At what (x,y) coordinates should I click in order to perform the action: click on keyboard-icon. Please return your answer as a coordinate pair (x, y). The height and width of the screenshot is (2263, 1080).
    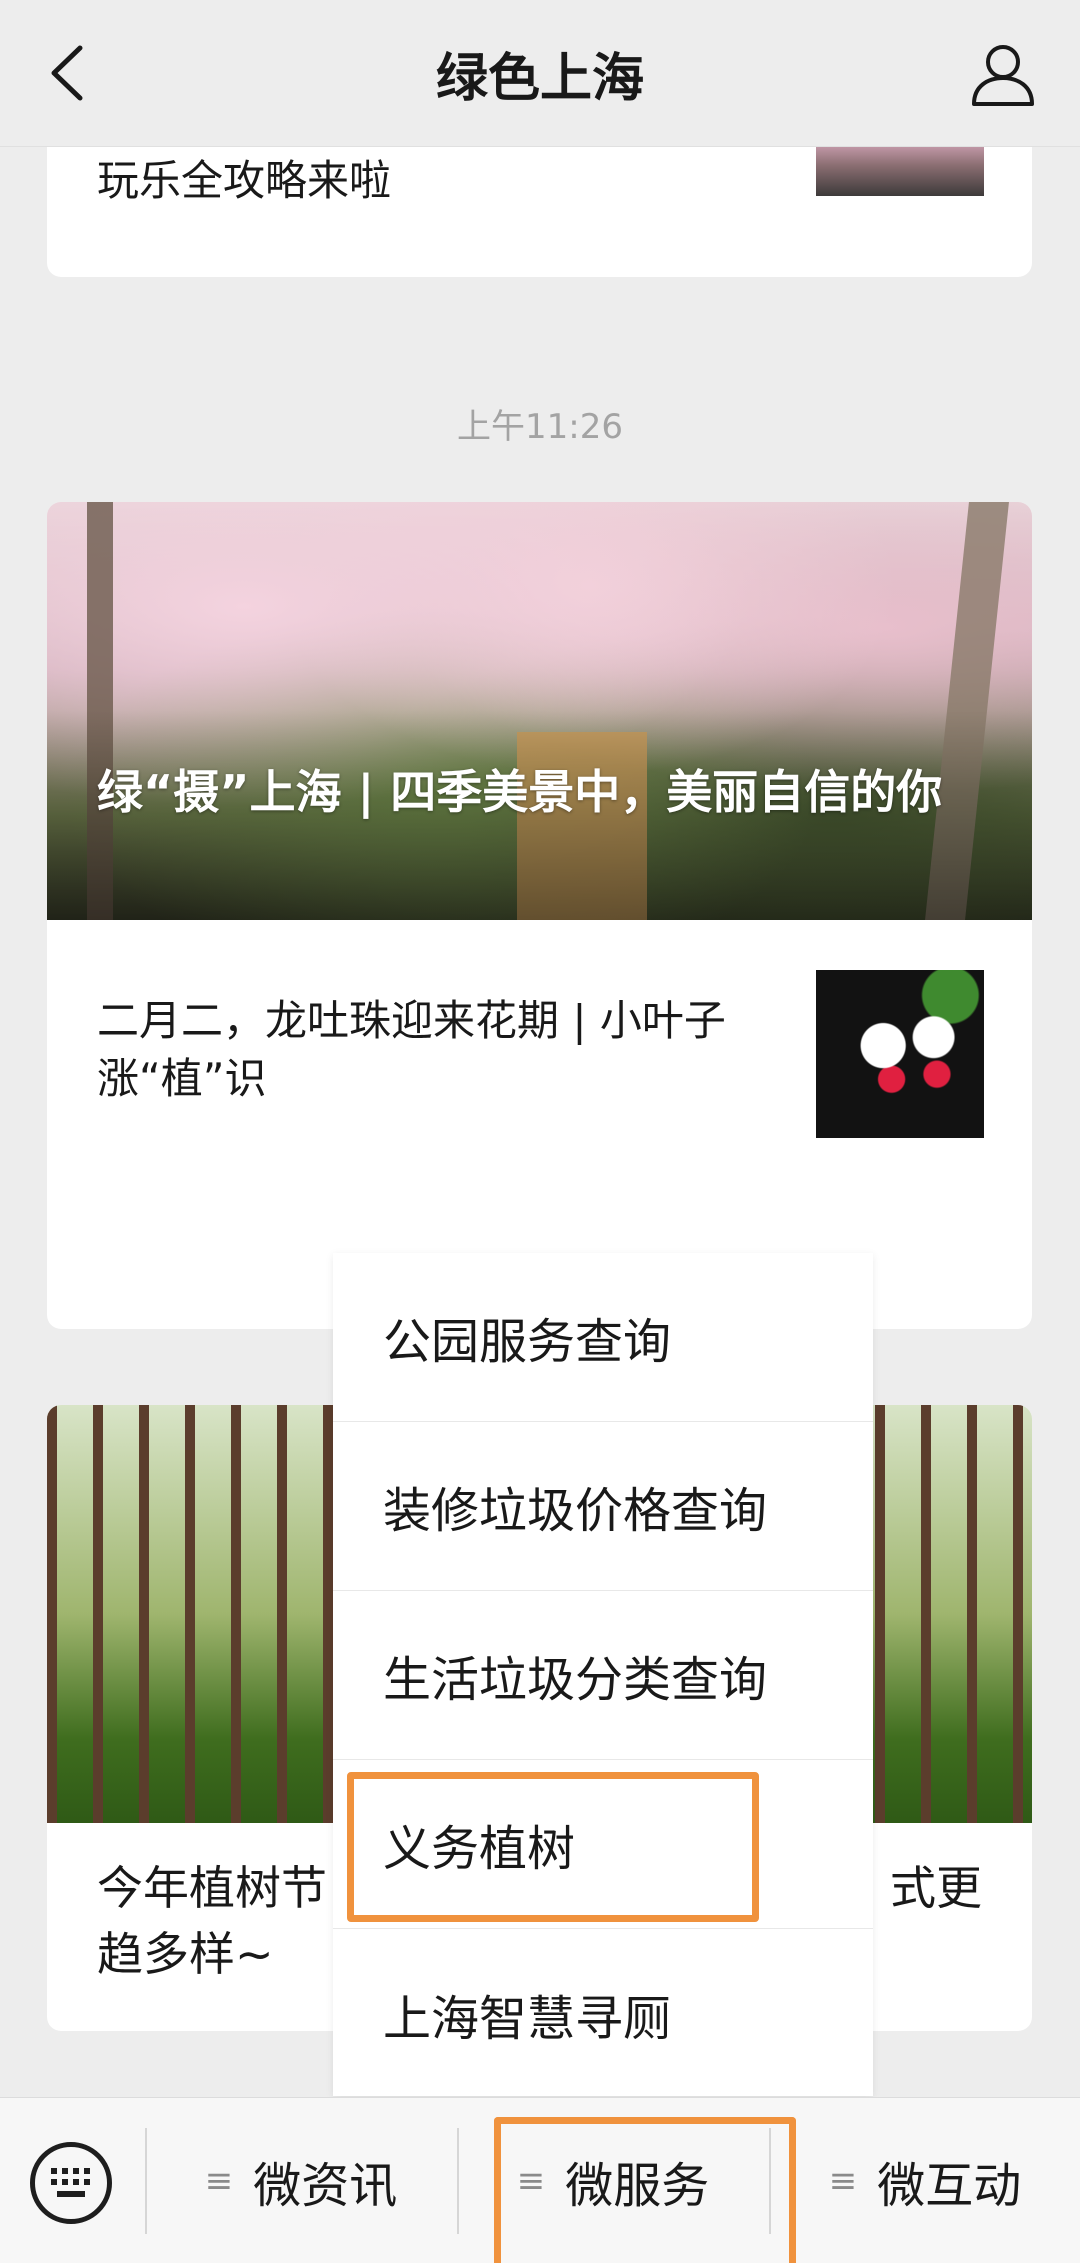
    Looking at the image, I should click on (71, 2183).